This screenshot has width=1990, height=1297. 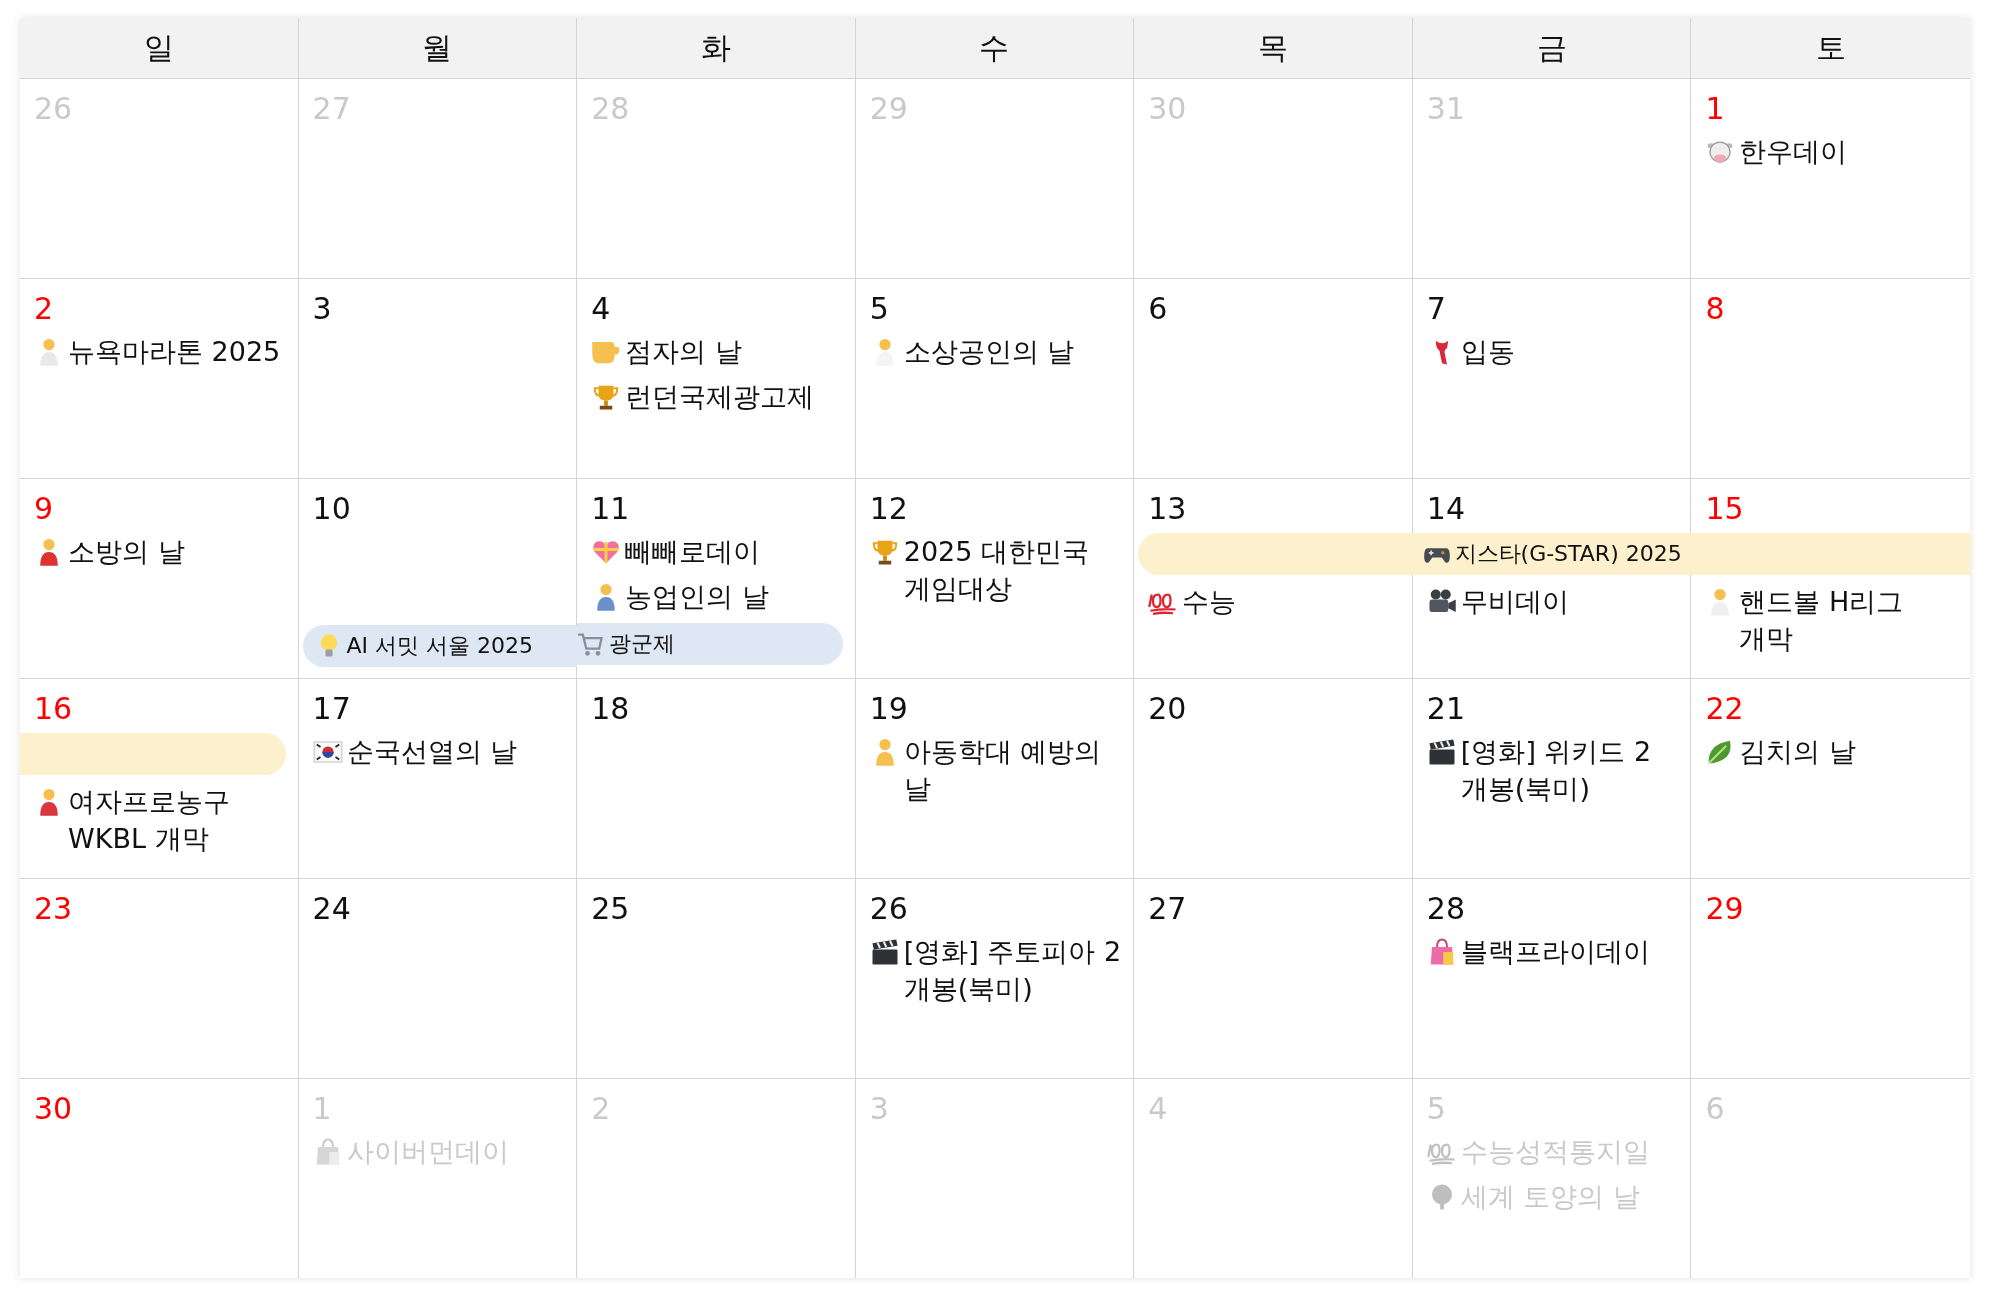 What do you see at coordinates (610, 709) in the screenshot?
I see `date-number: 18` at bounding box center [610, 709].